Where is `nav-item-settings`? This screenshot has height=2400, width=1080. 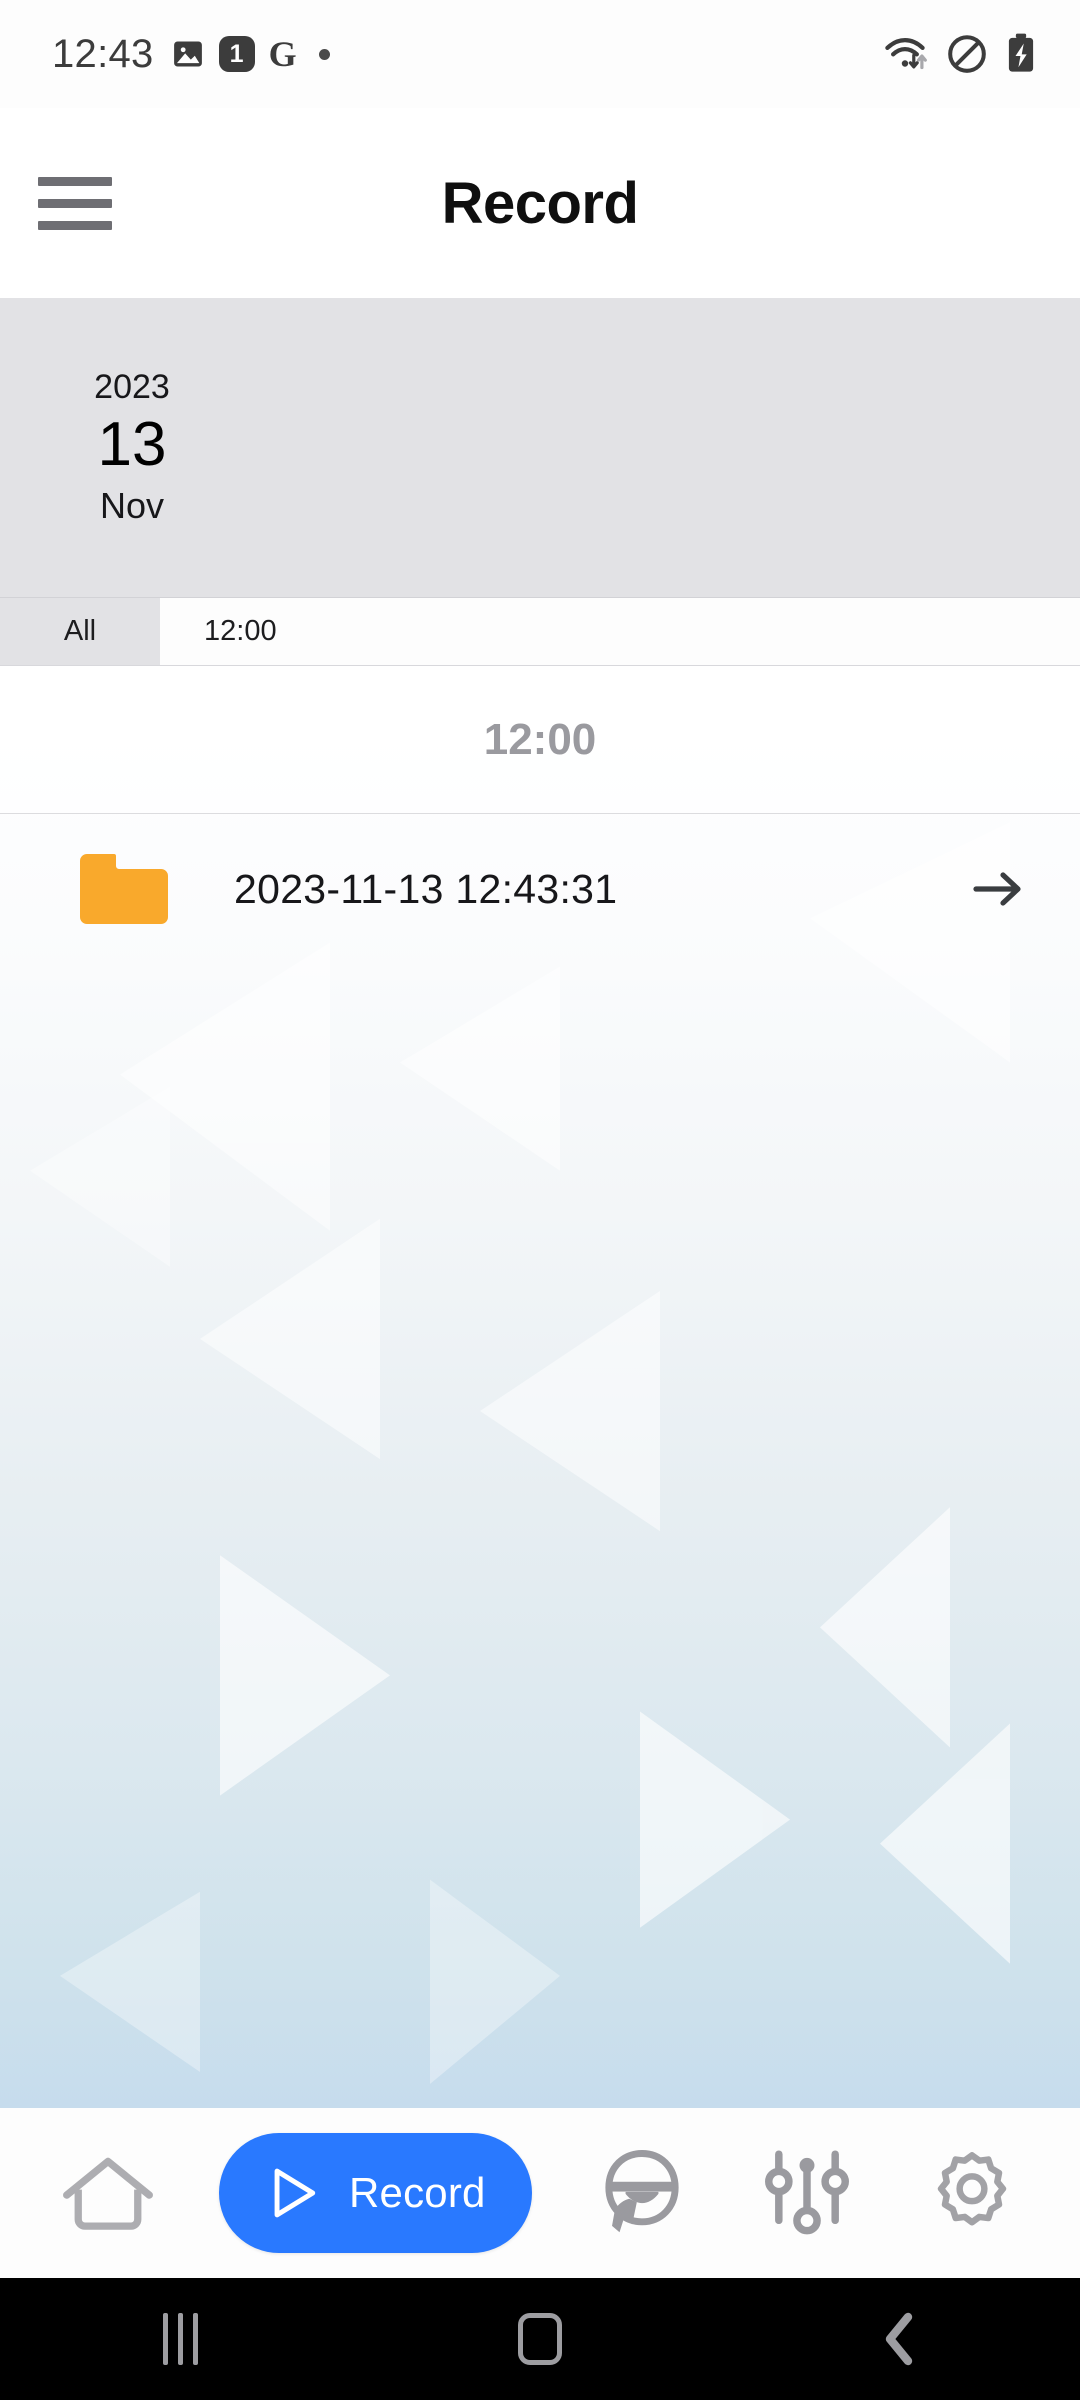
nav-item-settings is located at coordinates (972, 2193).